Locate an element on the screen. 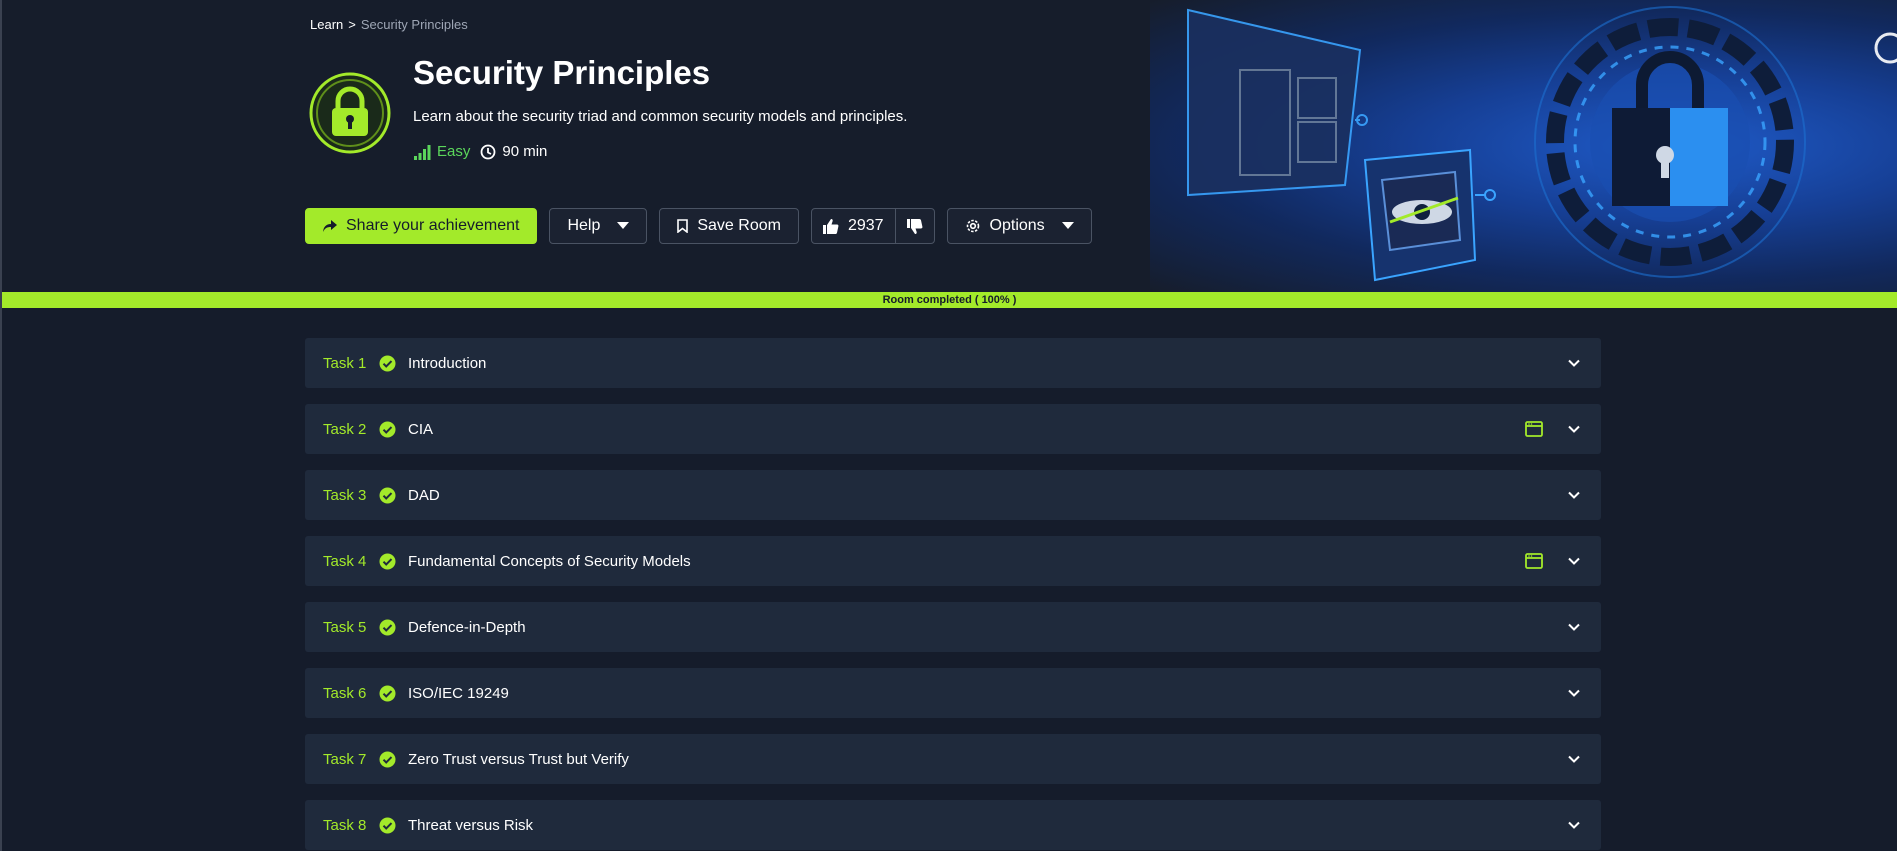 This screenshot has width=1897, height=851. gear-icon is located at coordinates (972, 226).